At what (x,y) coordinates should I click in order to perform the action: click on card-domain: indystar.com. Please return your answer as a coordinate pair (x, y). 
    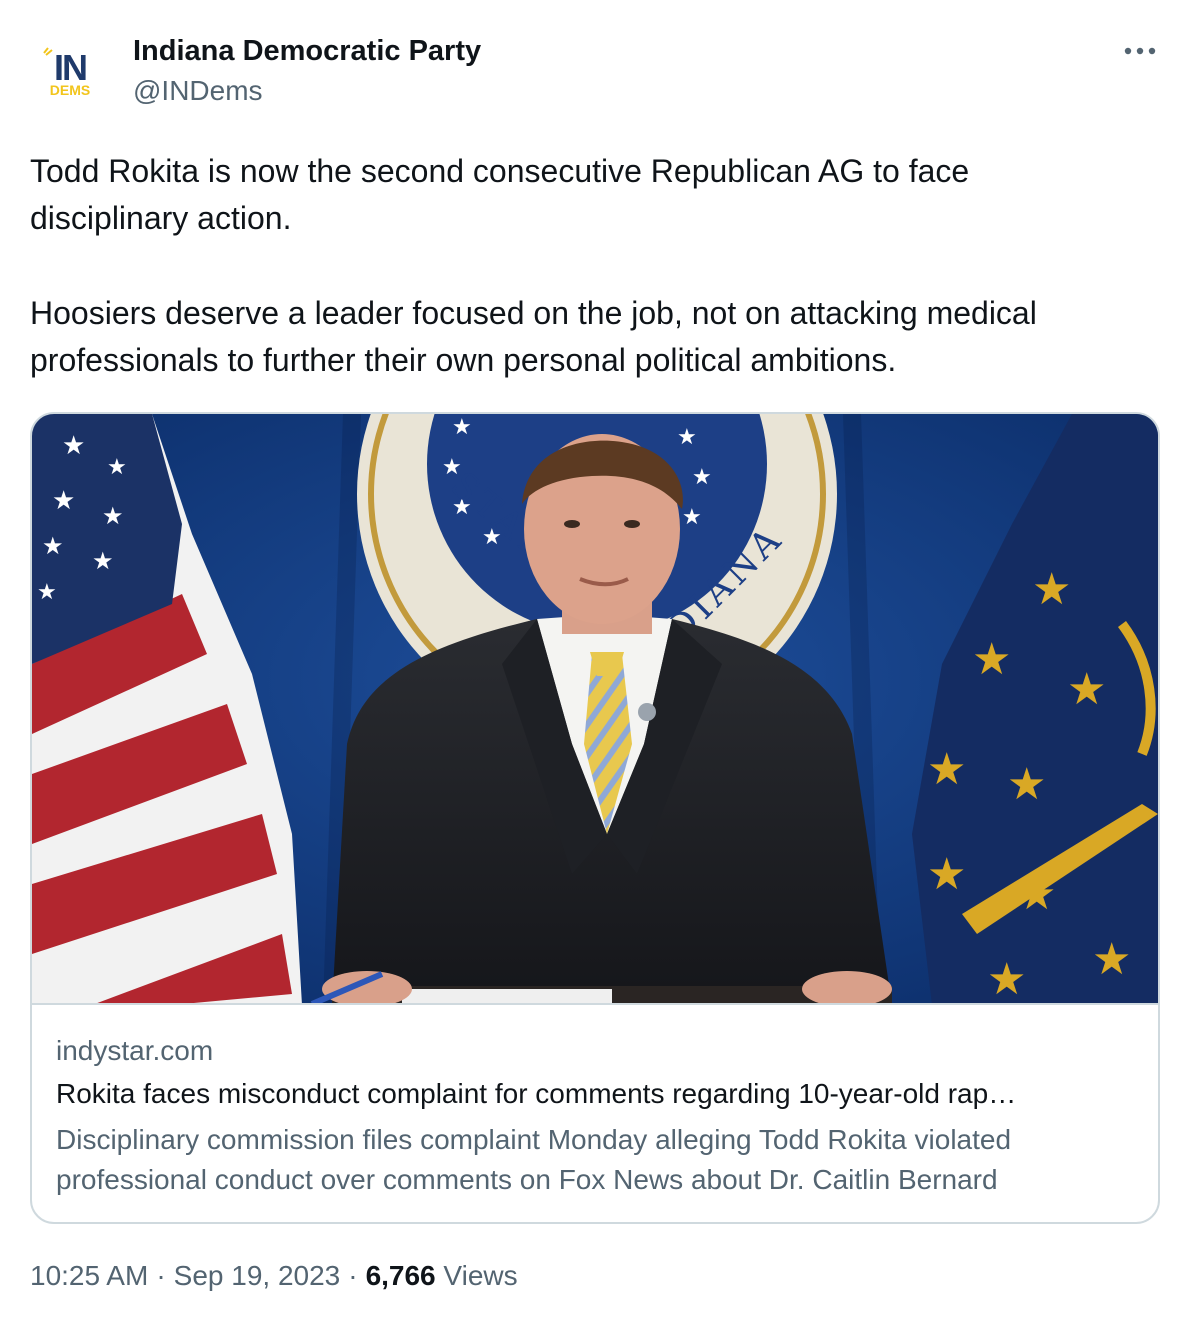
    Looking at the image, I should click on (135, 1050).